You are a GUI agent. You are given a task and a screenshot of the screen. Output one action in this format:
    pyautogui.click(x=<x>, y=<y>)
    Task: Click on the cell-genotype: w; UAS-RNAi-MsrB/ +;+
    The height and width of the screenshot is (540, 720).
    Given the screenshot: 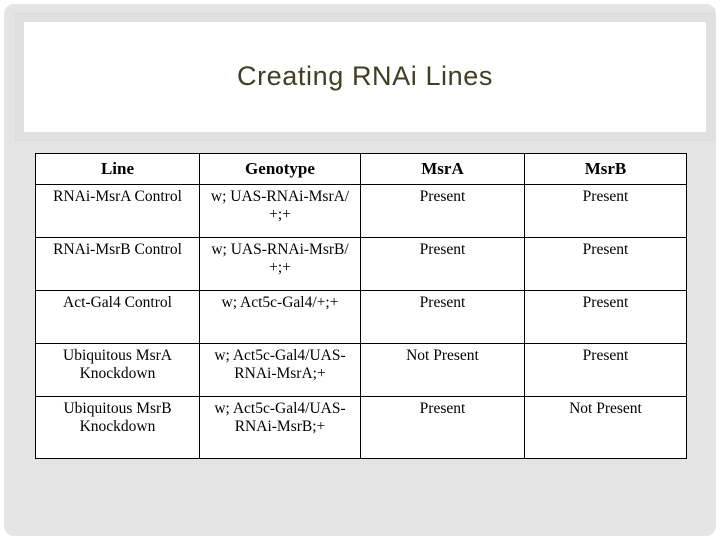 What is the action you would take?
    pyautogui.click(x=280, y=264)
    